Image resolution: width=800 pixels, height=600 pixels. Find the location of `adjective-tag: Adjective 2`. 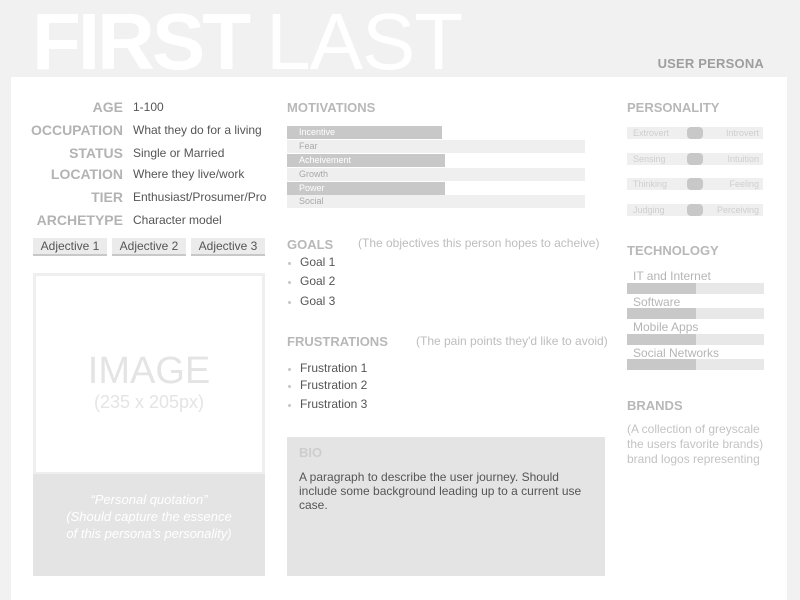

adjective-tag: Adjective 2 is located at coordinates (149, 247).